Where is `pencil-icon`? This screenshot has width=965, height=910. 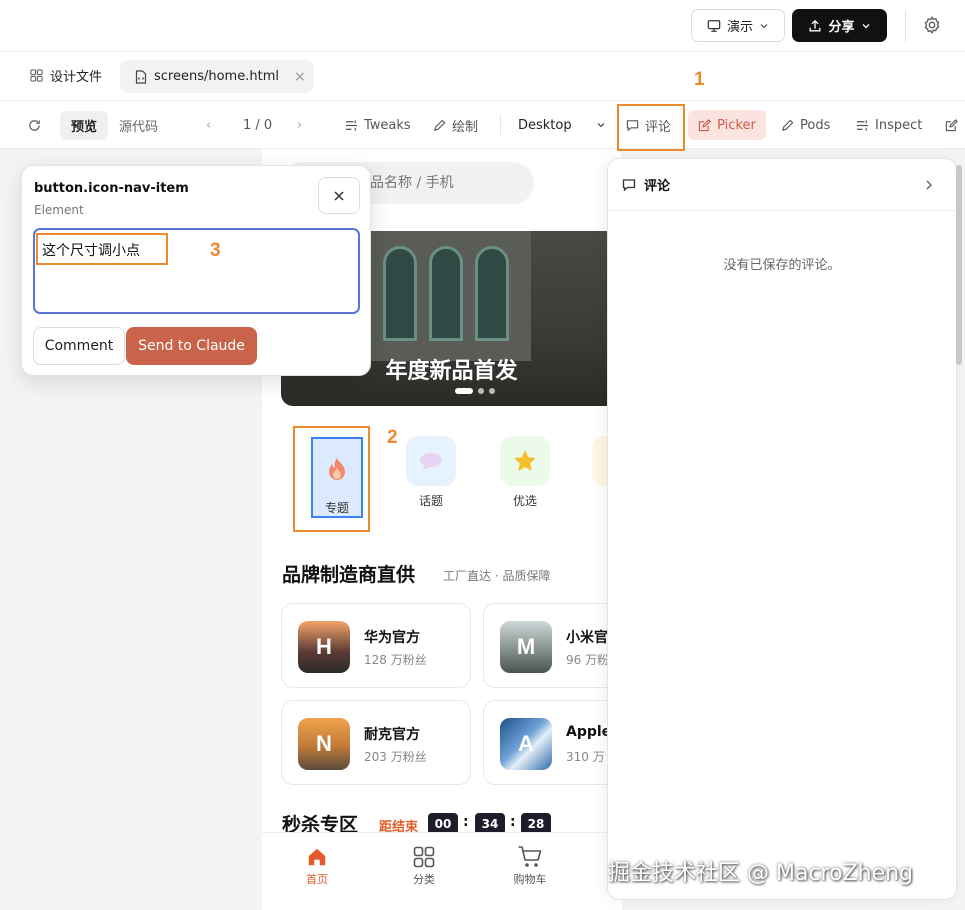
pencil-icon is located at coordinates (440, 125).